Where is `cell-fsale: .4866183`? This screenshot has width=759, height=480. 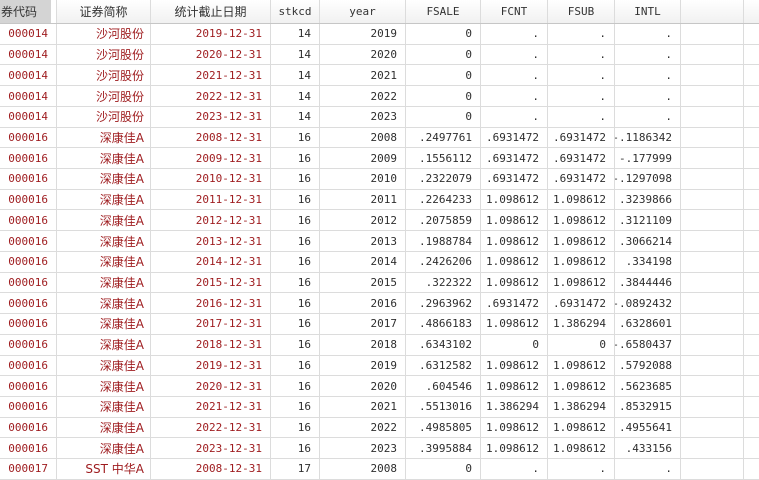 cell-fsale: .4866183 is located at coordinates (443, 324).